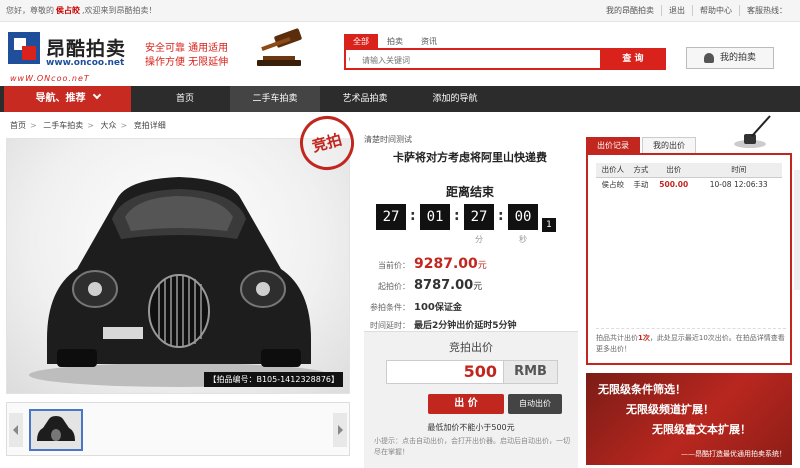 The image size is (800, 468). I want to click on countdown-minutes: 27, so click(479, 217).